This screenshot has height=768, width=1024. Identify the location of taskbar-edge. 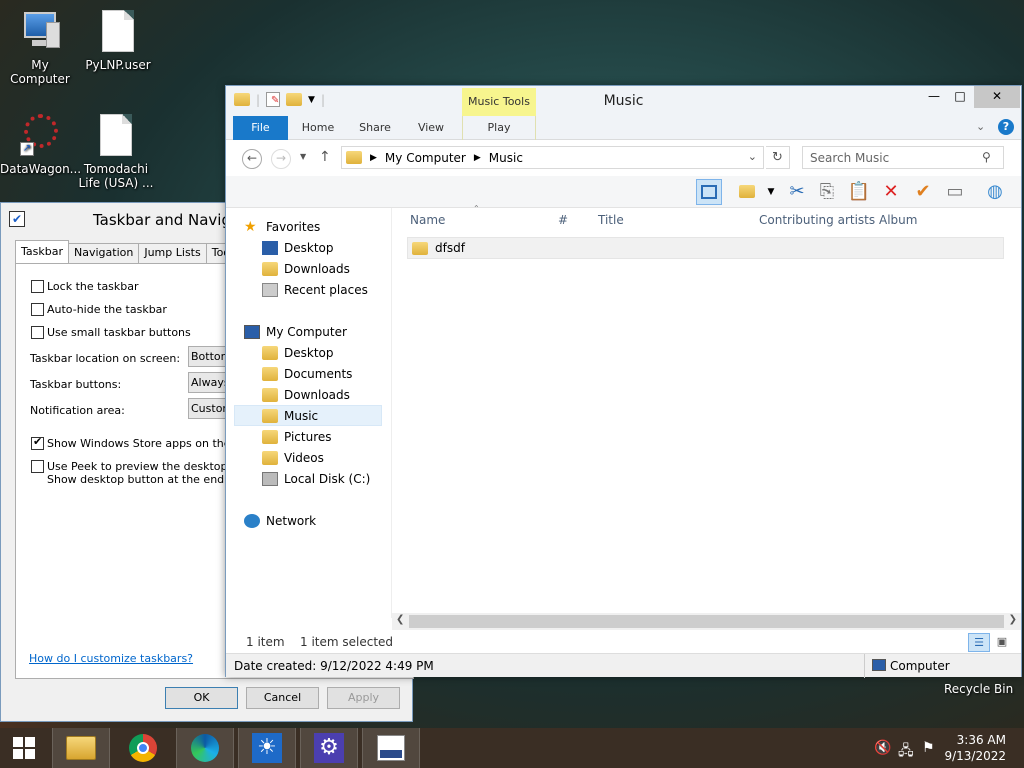
(205, 748).